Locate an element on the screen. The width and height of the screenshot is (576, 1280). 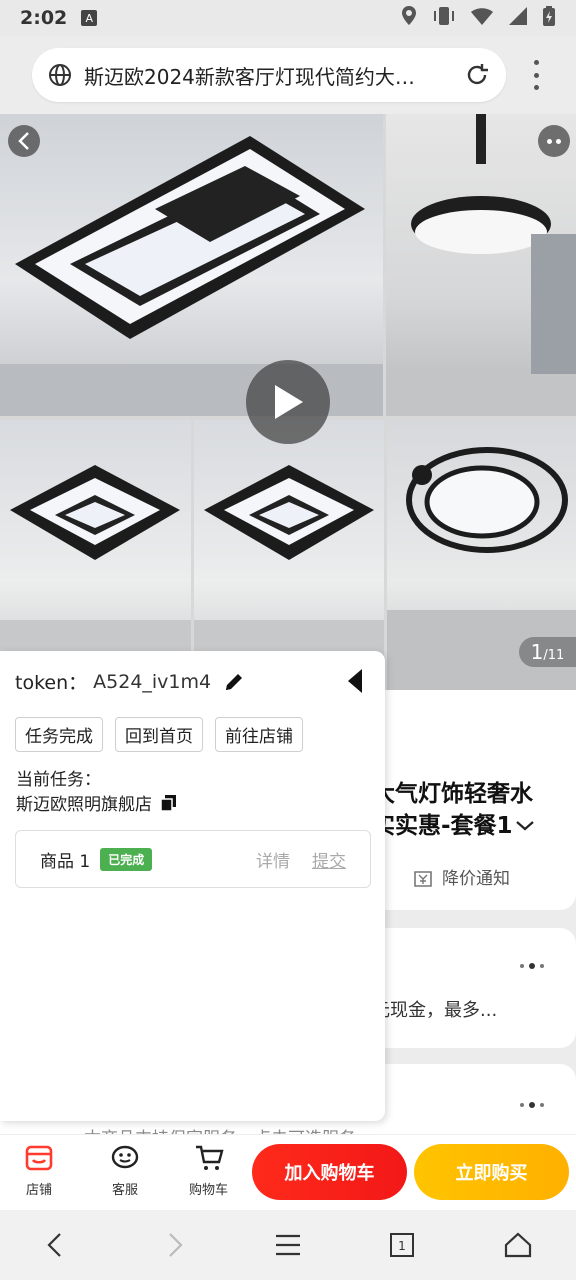
service-label: 客服 is located at coordinates (124, 1190).